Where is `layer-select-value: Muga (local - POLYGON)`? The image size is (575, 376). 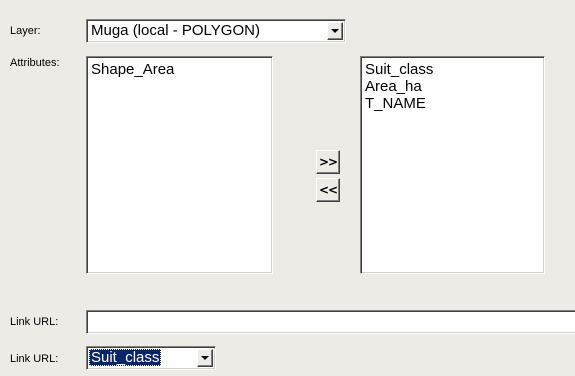
layer-select-value: Muga (local - POLYGON) is located at coordinates (175, 30).